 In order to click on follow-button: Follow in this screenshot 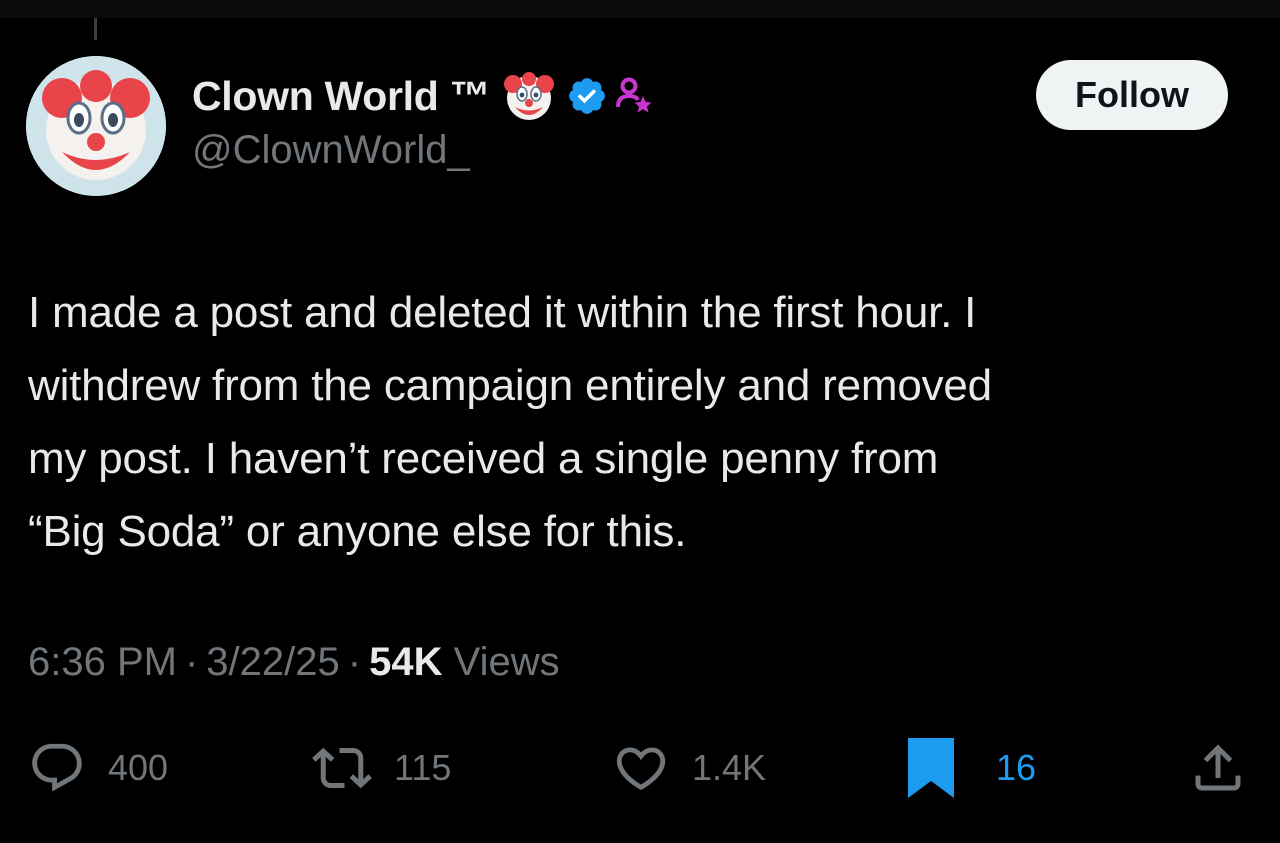, I will do `click(1132, 95)`.